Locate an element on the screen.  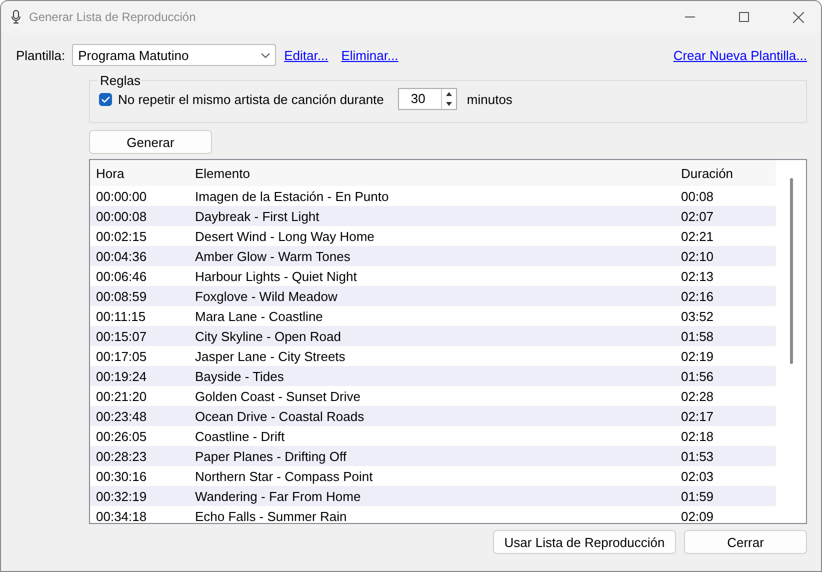
table-cell-text: 00:08 is located at coordinates (698, 196).